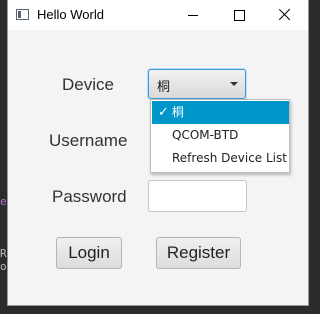  What do you see at coordinates (220, 112) in the screenshot?
I see `dropdown-item-selected: ✓ 桐` at bounding box center [220, 112].